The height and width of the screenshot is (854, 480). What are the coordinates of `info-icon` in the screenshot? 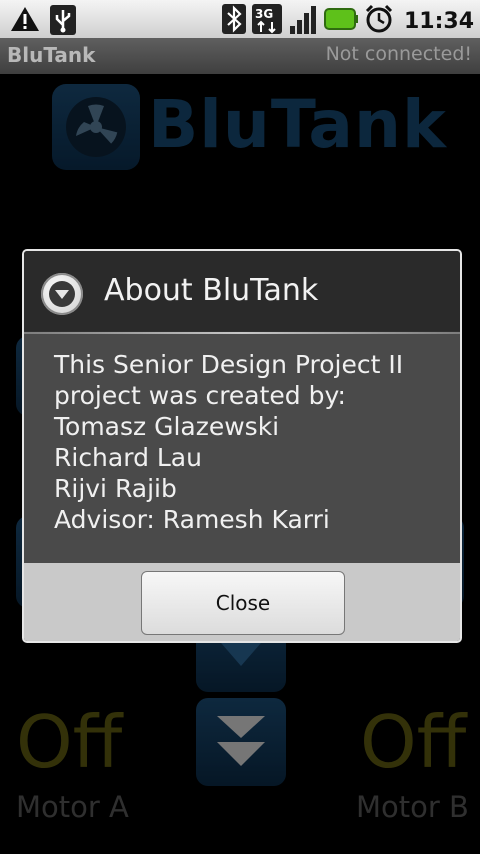 It's located at (62, 294).